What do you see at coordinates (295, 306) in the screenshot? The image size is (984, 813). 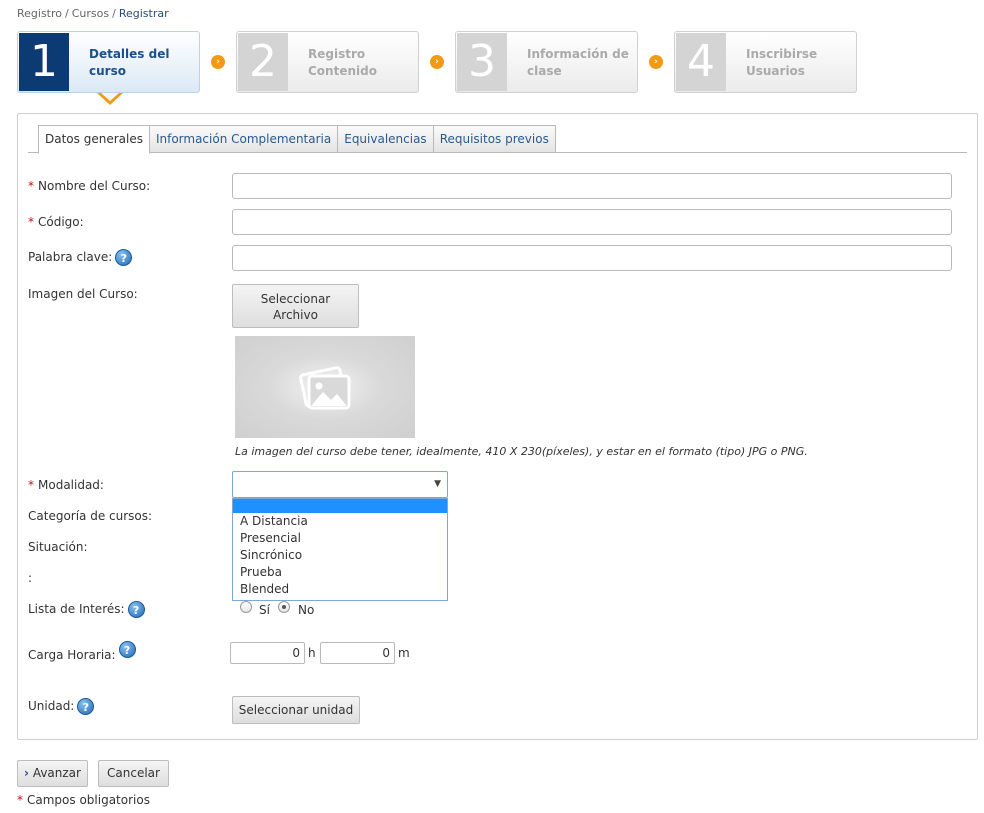 I see `select-file-button: Seleccionar Archivo` at bounding box center [295, 306].